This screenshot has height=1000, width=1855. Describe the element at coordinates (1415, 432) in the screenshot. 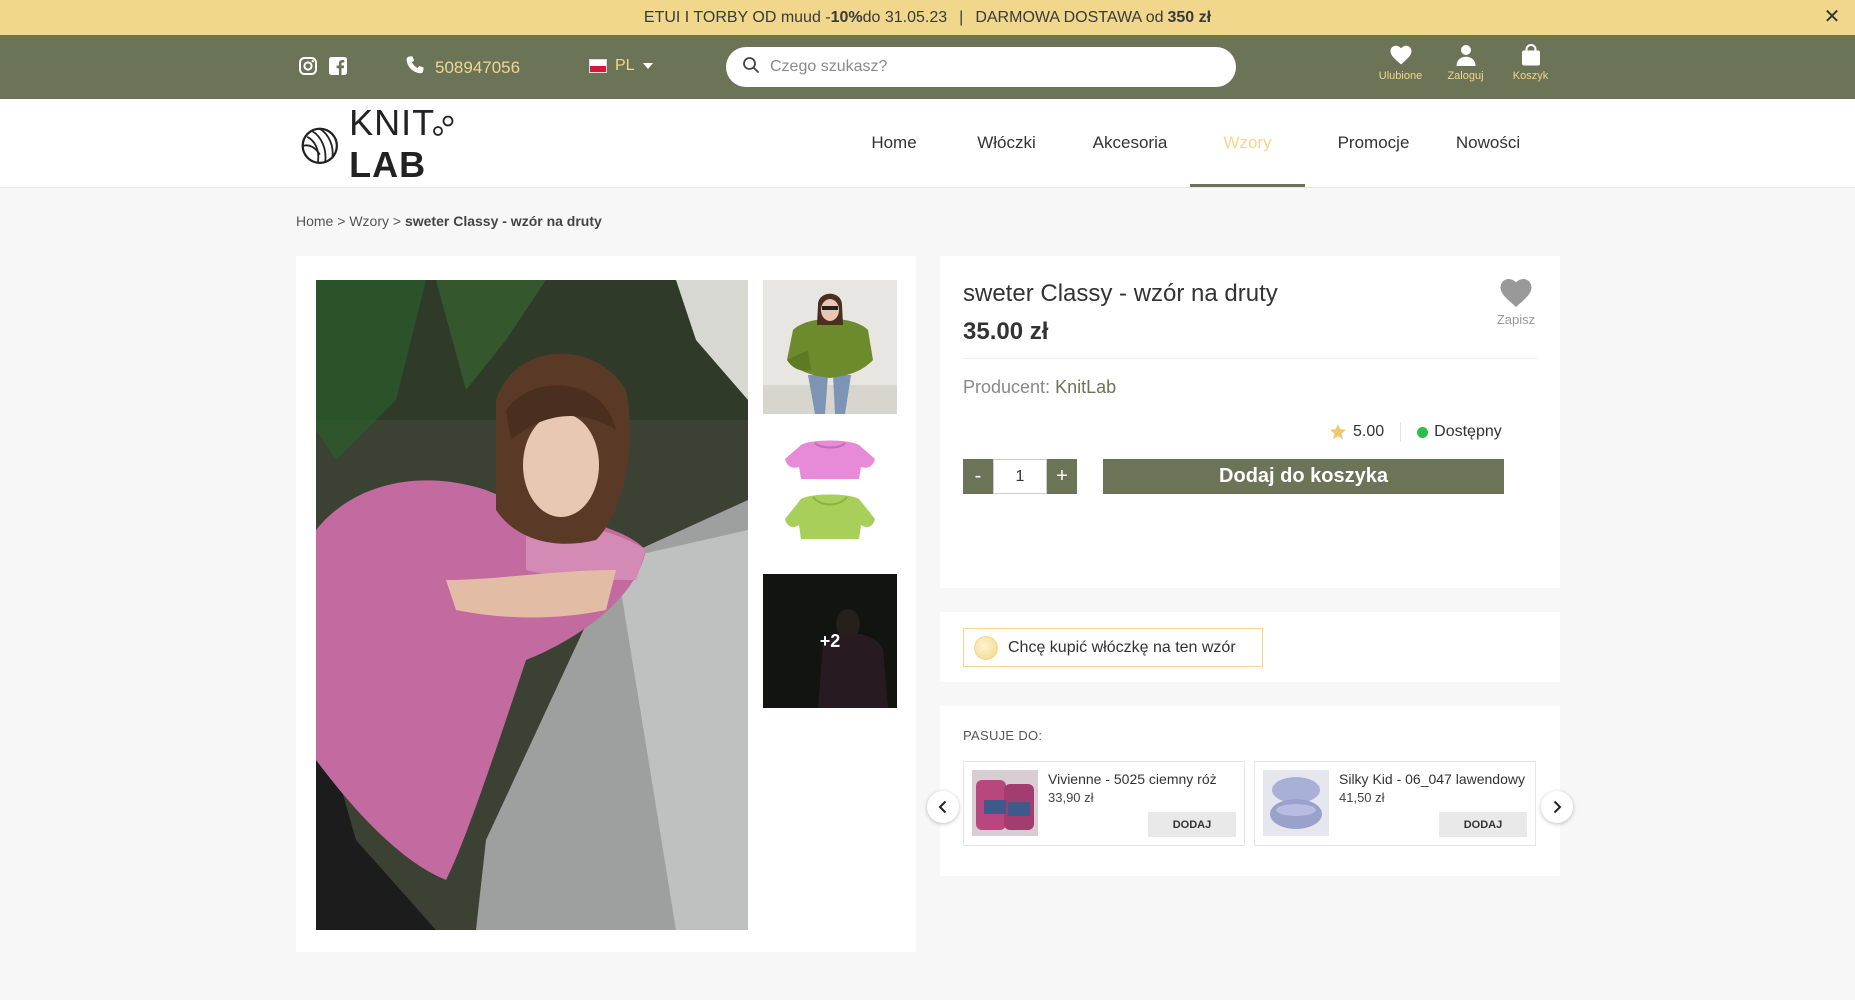

I see `rating-availability: 5.00 Dostępny` at that location.